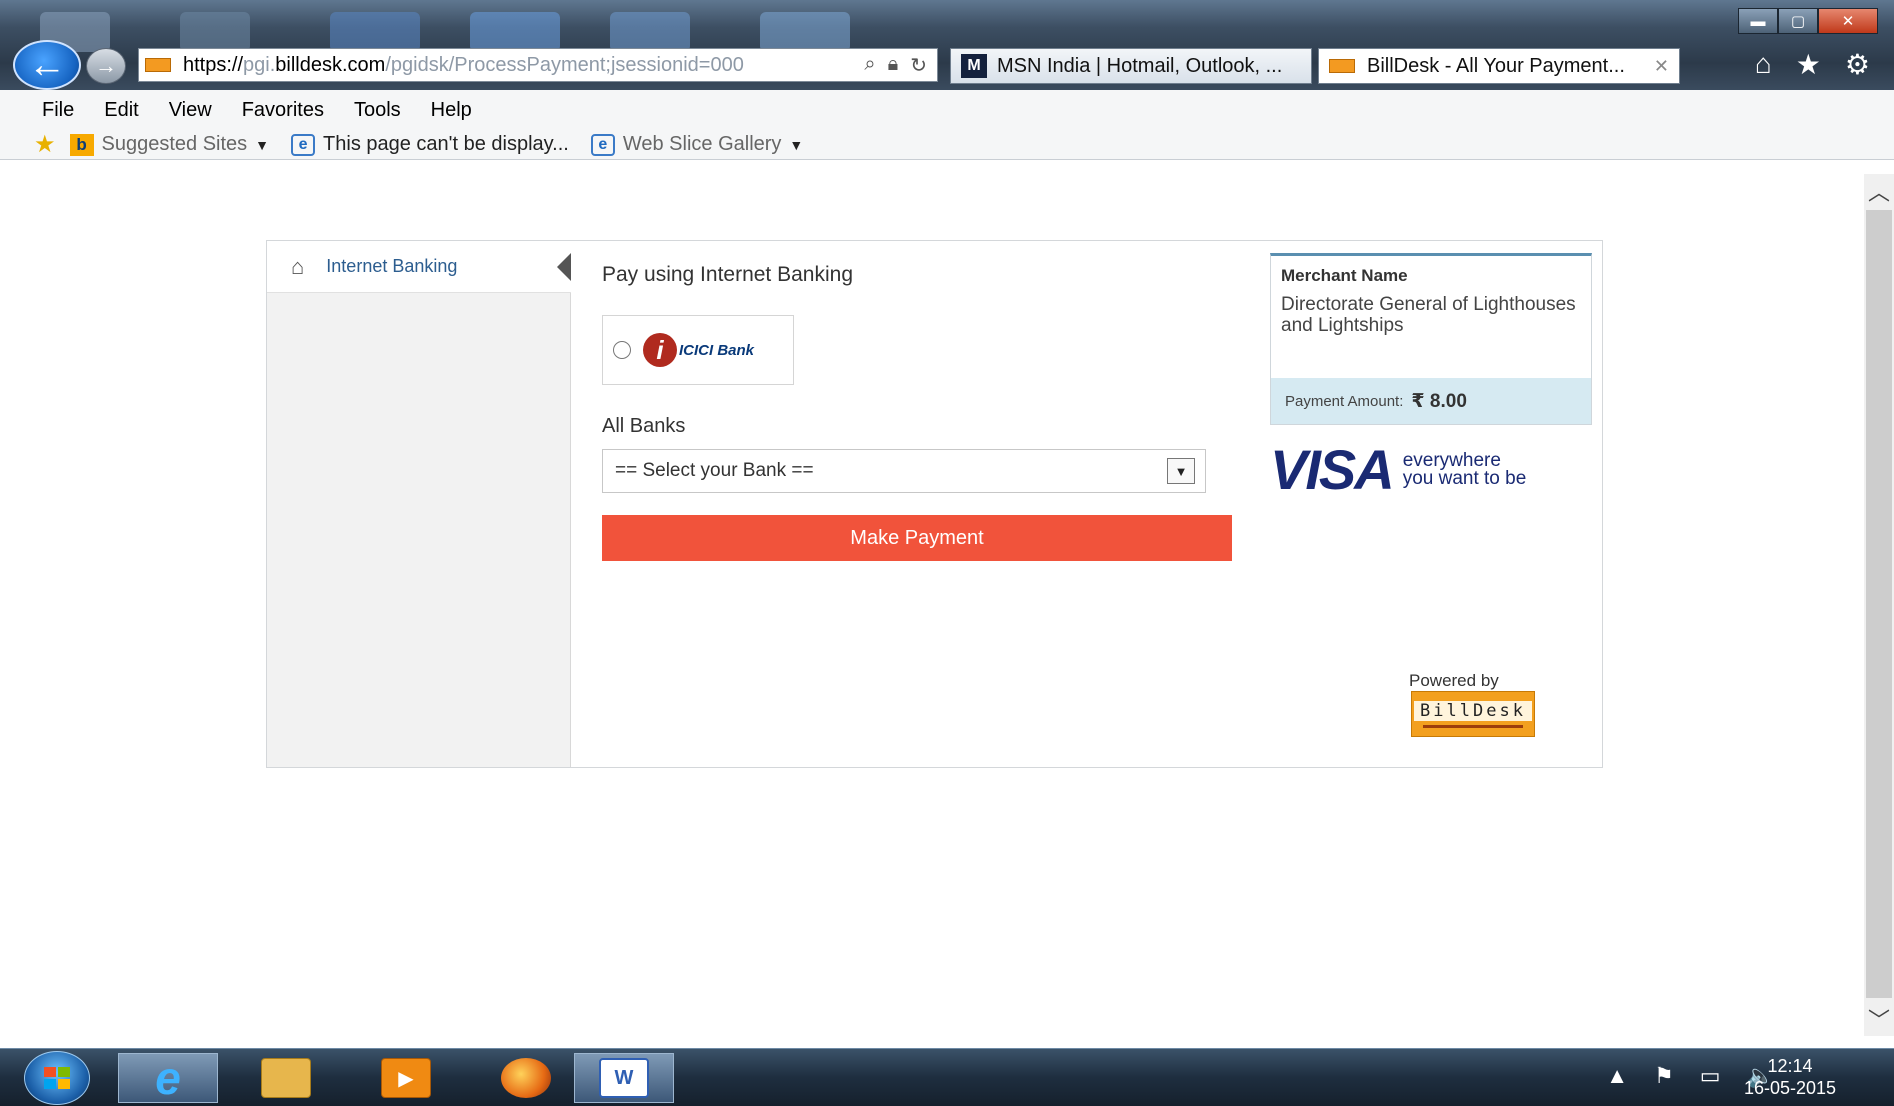 The height and width of the screenshot is (1106, 1894). Describe the element at coordinates (158, 65) in the screenshot. I see `site-favicon-icon` at that location.